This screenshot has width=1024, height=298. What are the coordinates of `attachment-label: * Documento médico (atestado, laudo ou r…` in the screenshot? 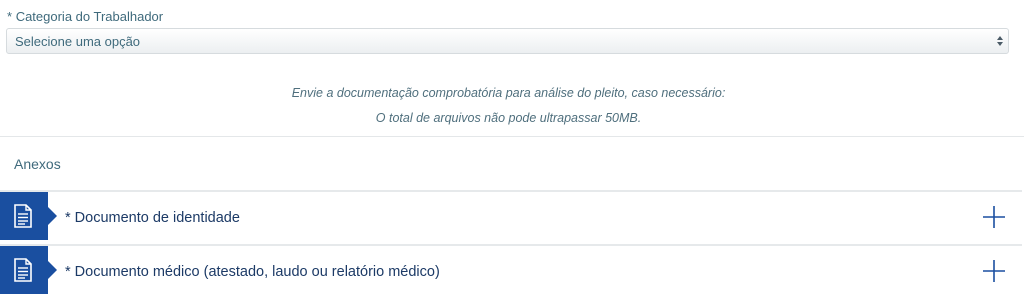 It's located at (252, 272).